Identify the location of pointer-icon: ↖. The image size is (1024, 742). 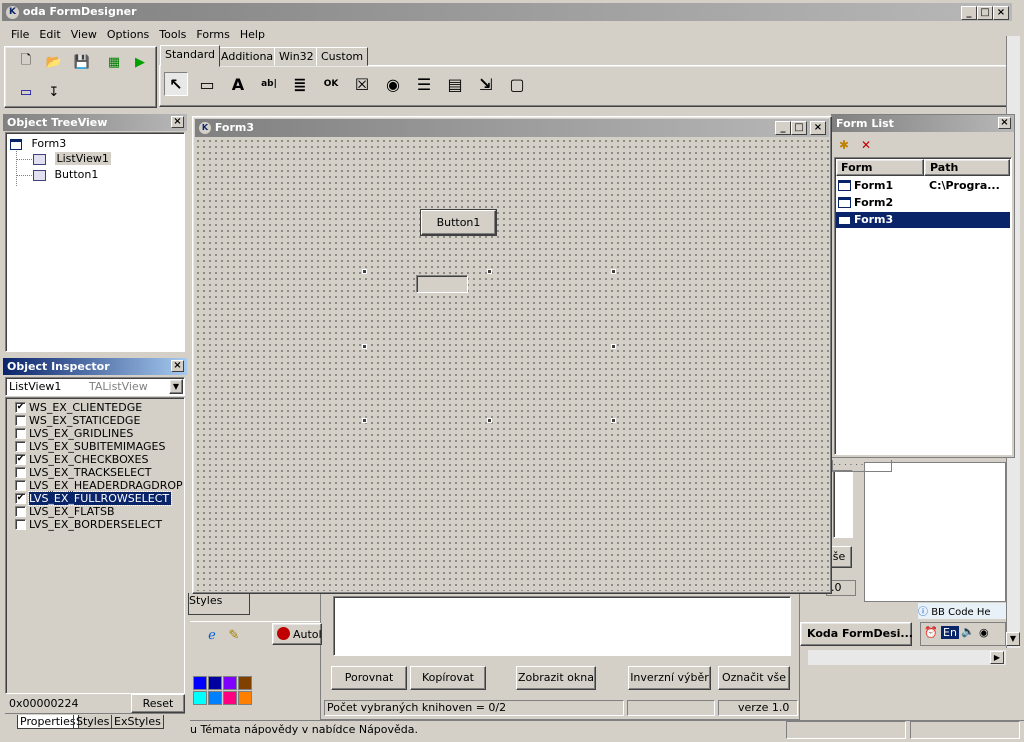
(176, 84).